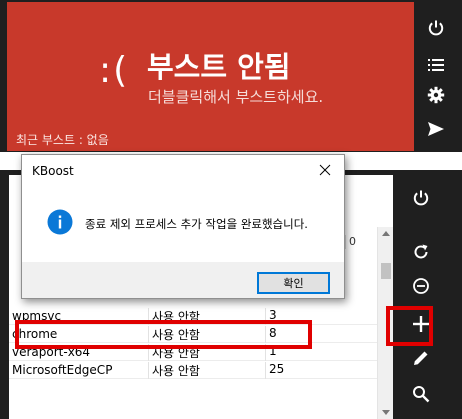 This screenshot has width=462, height=419. I want to click on refresh-button, so click(421, 252).